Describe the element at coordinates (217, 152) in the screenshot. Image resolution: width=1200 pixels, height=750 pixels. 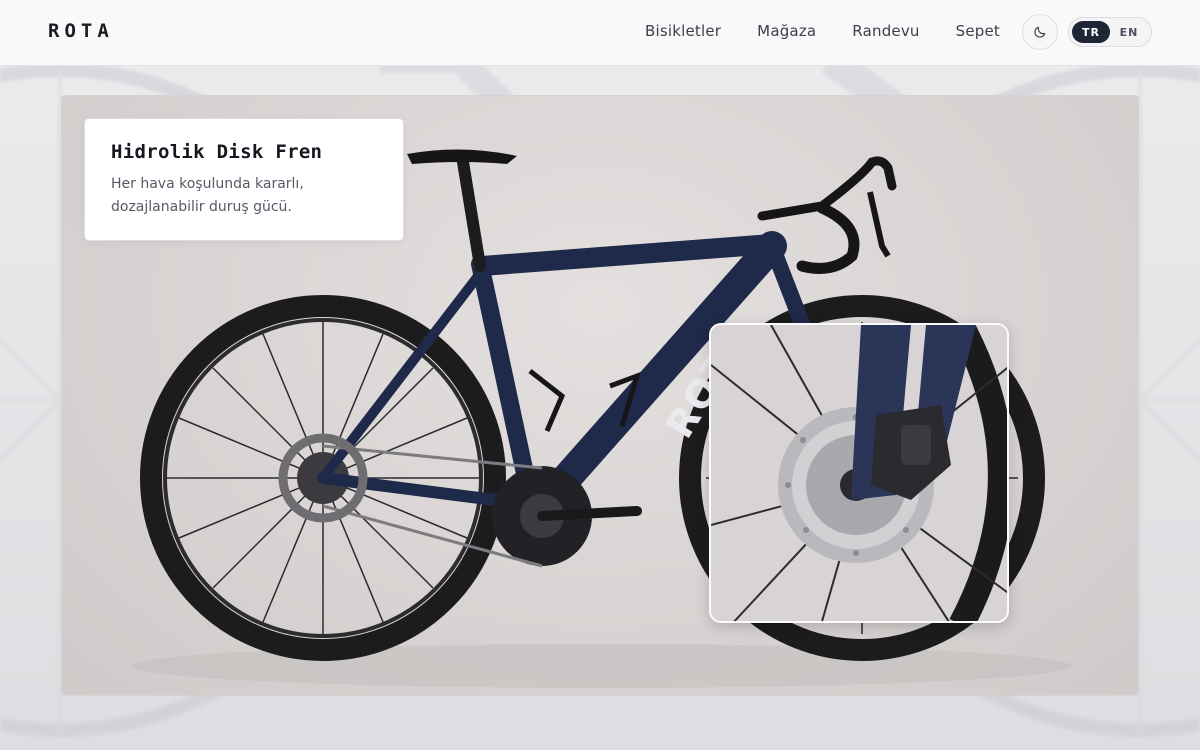
I see `feature-title: Hidrolik Disk Fren` at that location.